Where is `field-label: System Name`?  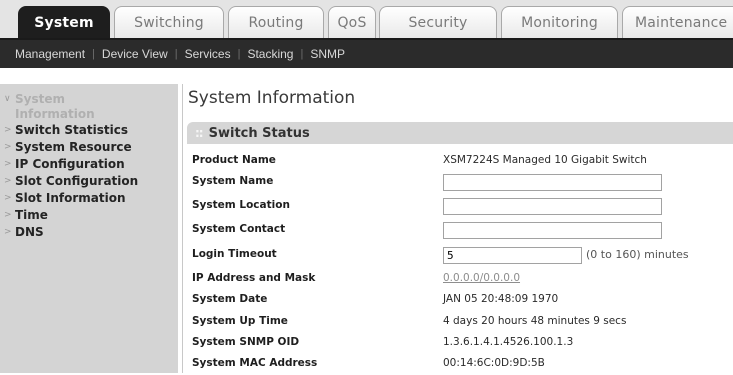 field-label: System Name is located at coordinates (233, 181).